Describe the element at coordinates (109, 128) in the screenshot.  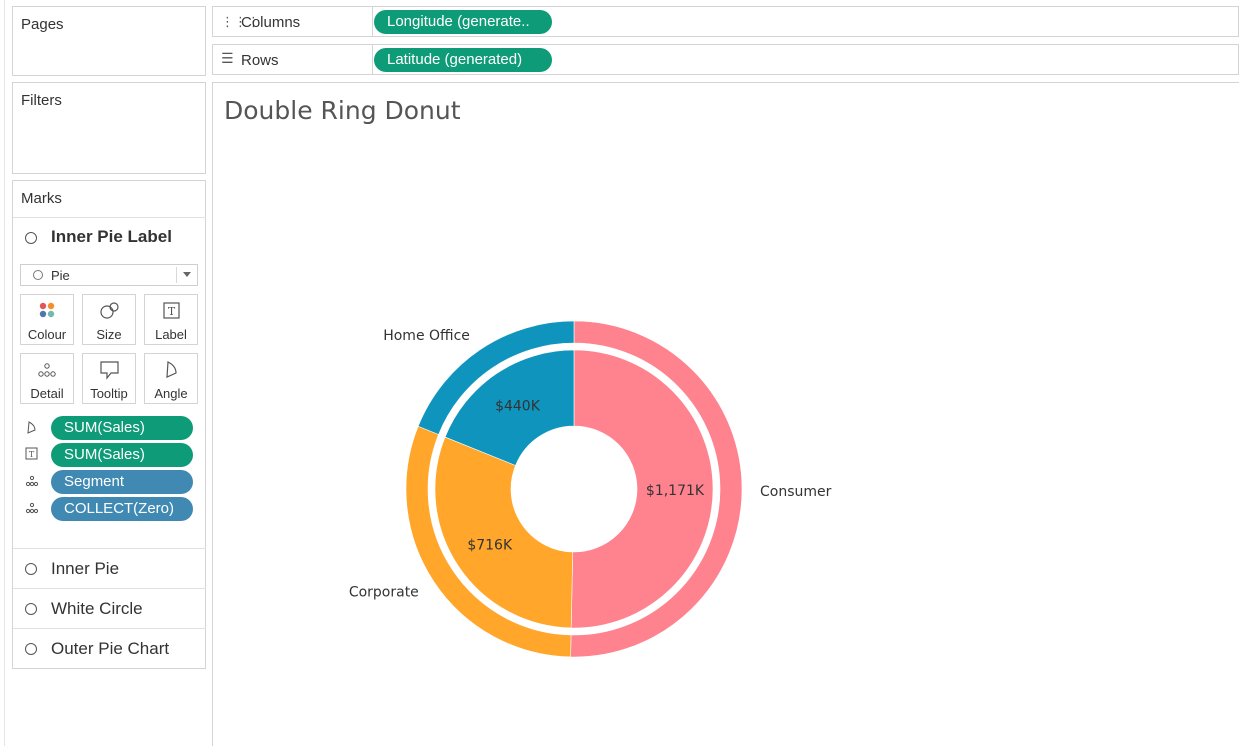
I see `filters-card: Filters` at that location.